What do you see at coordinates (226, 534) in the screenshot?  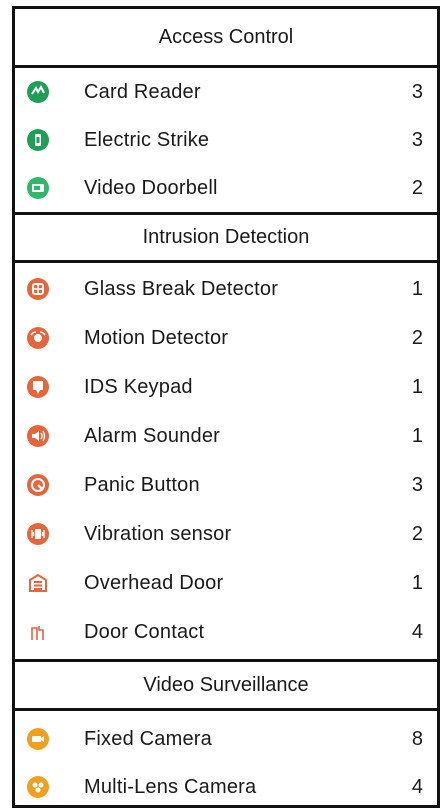 I see `list-item: Vibration sensor 2` at bounding box center [226, 534].